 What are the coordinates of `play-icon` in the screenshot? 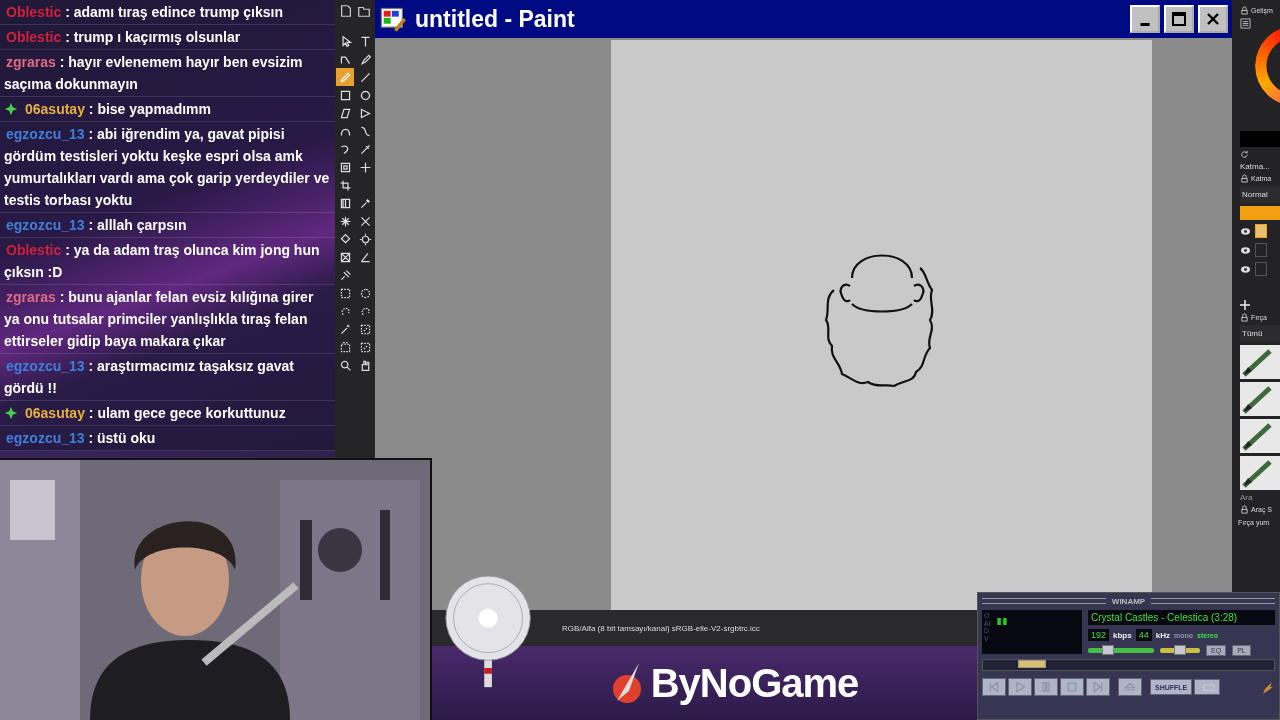 It's located at (1020, 687).